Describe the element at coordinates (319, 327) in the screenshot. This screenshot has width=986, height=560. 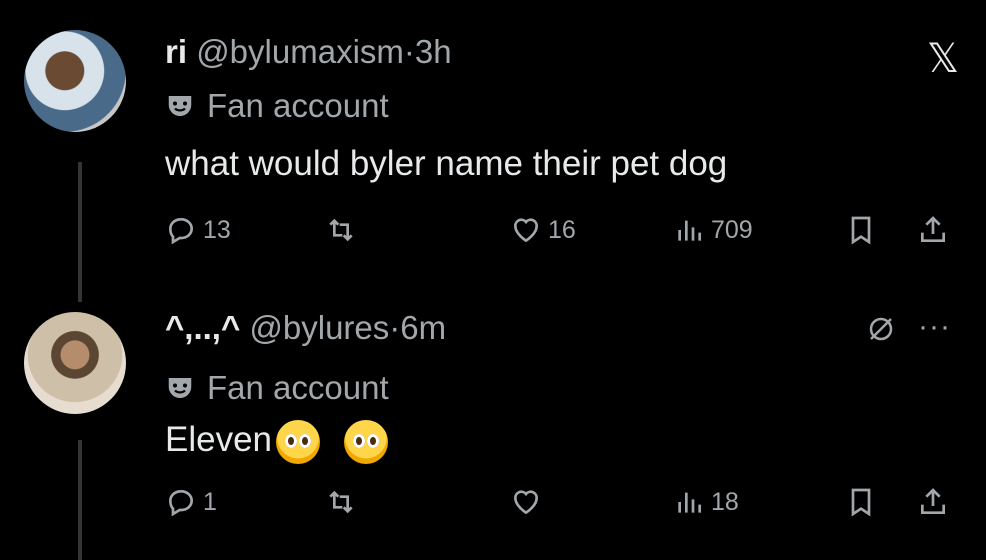
I see `handle: @bylures` at that location.